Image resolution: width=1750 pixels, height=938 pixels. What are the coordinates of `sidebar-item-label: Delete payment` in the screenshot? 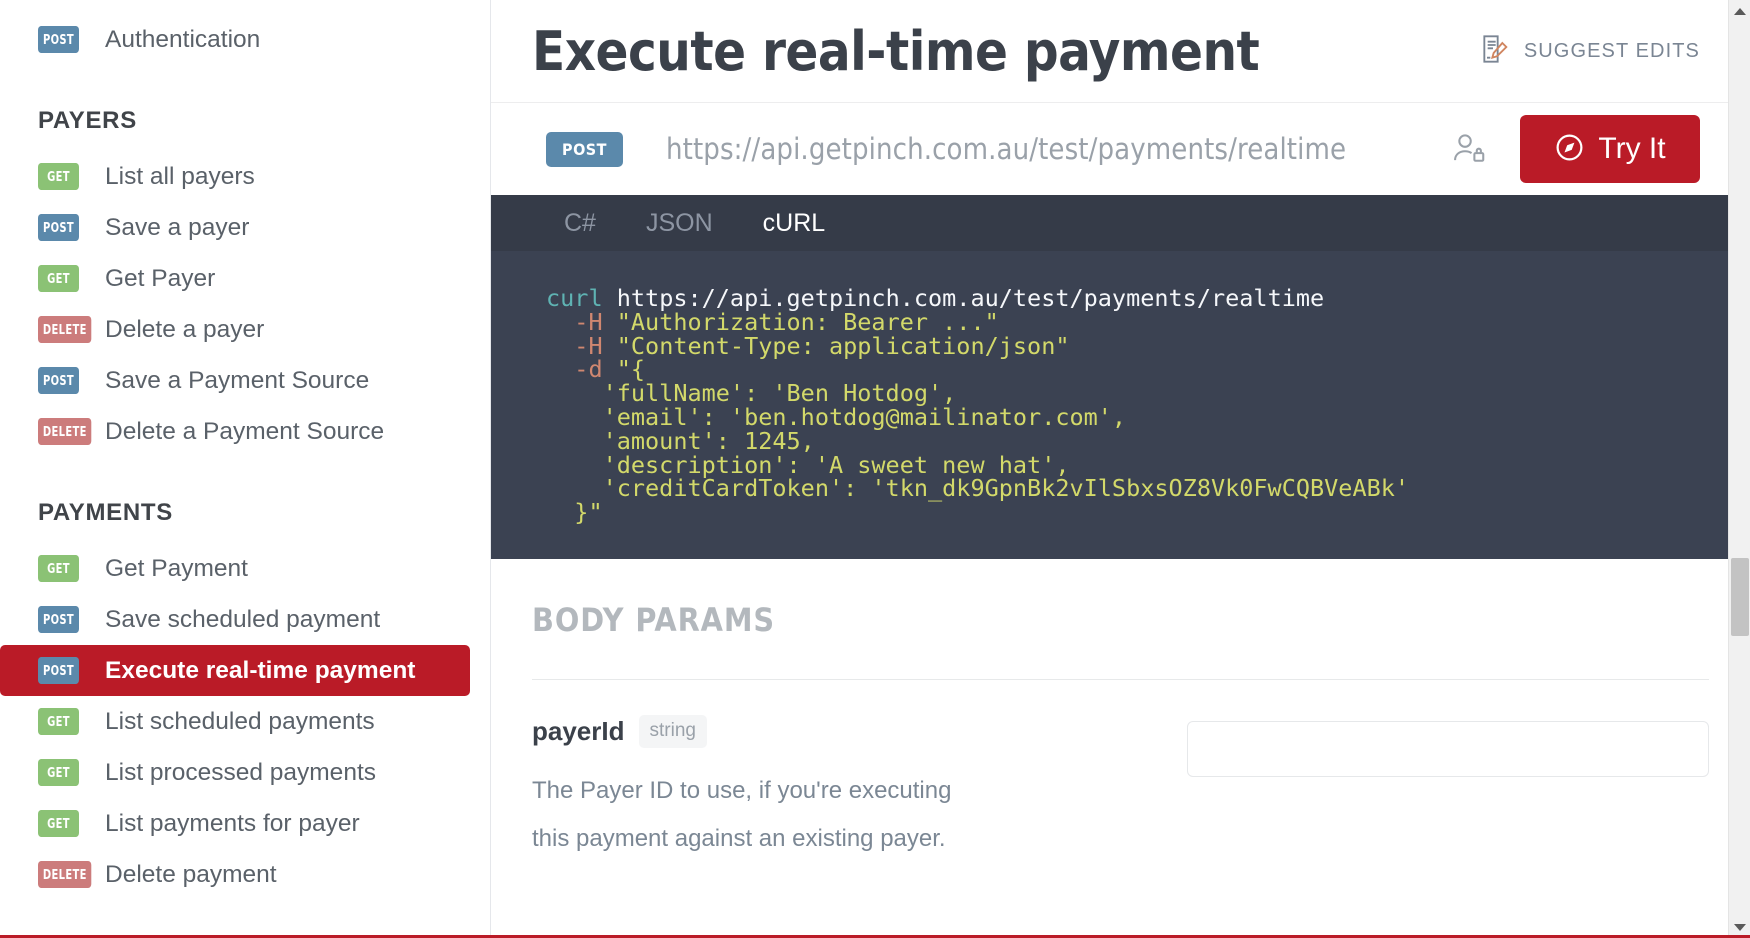 It's located at (191, 874).